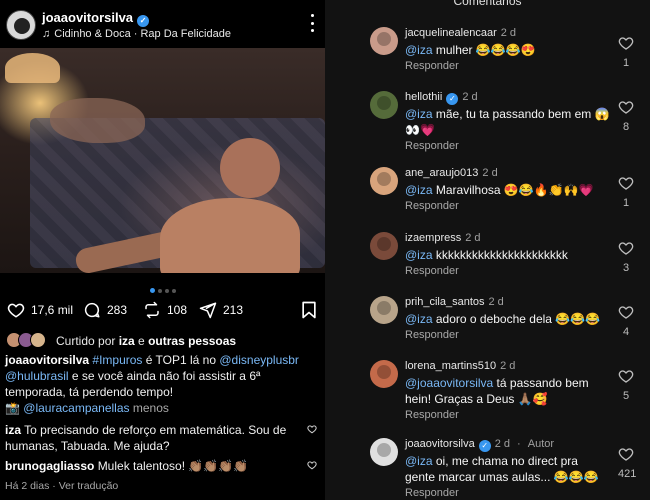 This screenshot has height=500, width=650. What do you see at coordinates (49, 466) in the screenshot?
I see `comment-username: brunogagliasso` at bounding box center [49, 466].